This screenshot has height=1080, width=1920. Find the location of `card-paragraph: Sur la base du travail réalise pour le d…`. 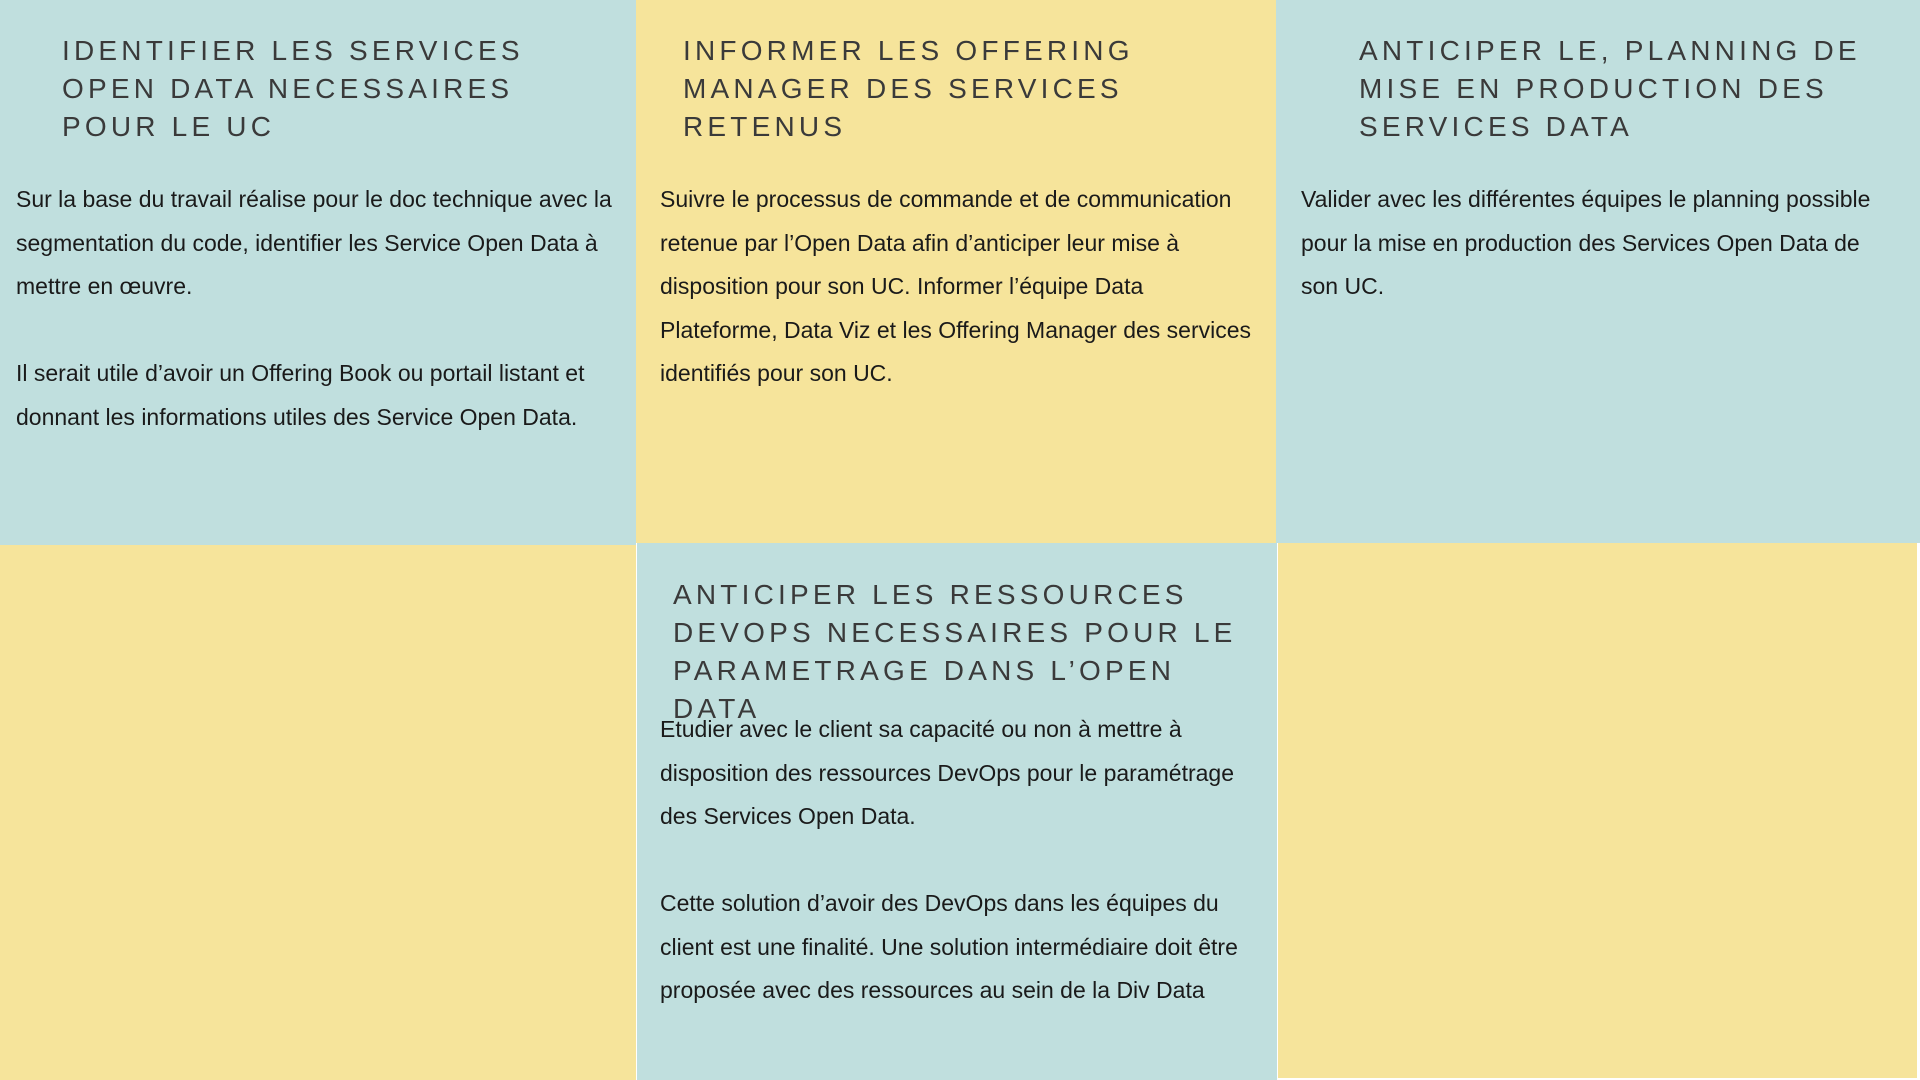

card-paragraph: Sur la base du travail réalise pour le d… is located at coordinates (314, 242).